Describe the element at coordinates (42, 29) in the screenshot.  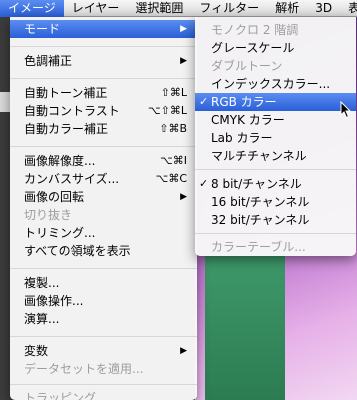
I see `menu-item-label: モード` at that location.